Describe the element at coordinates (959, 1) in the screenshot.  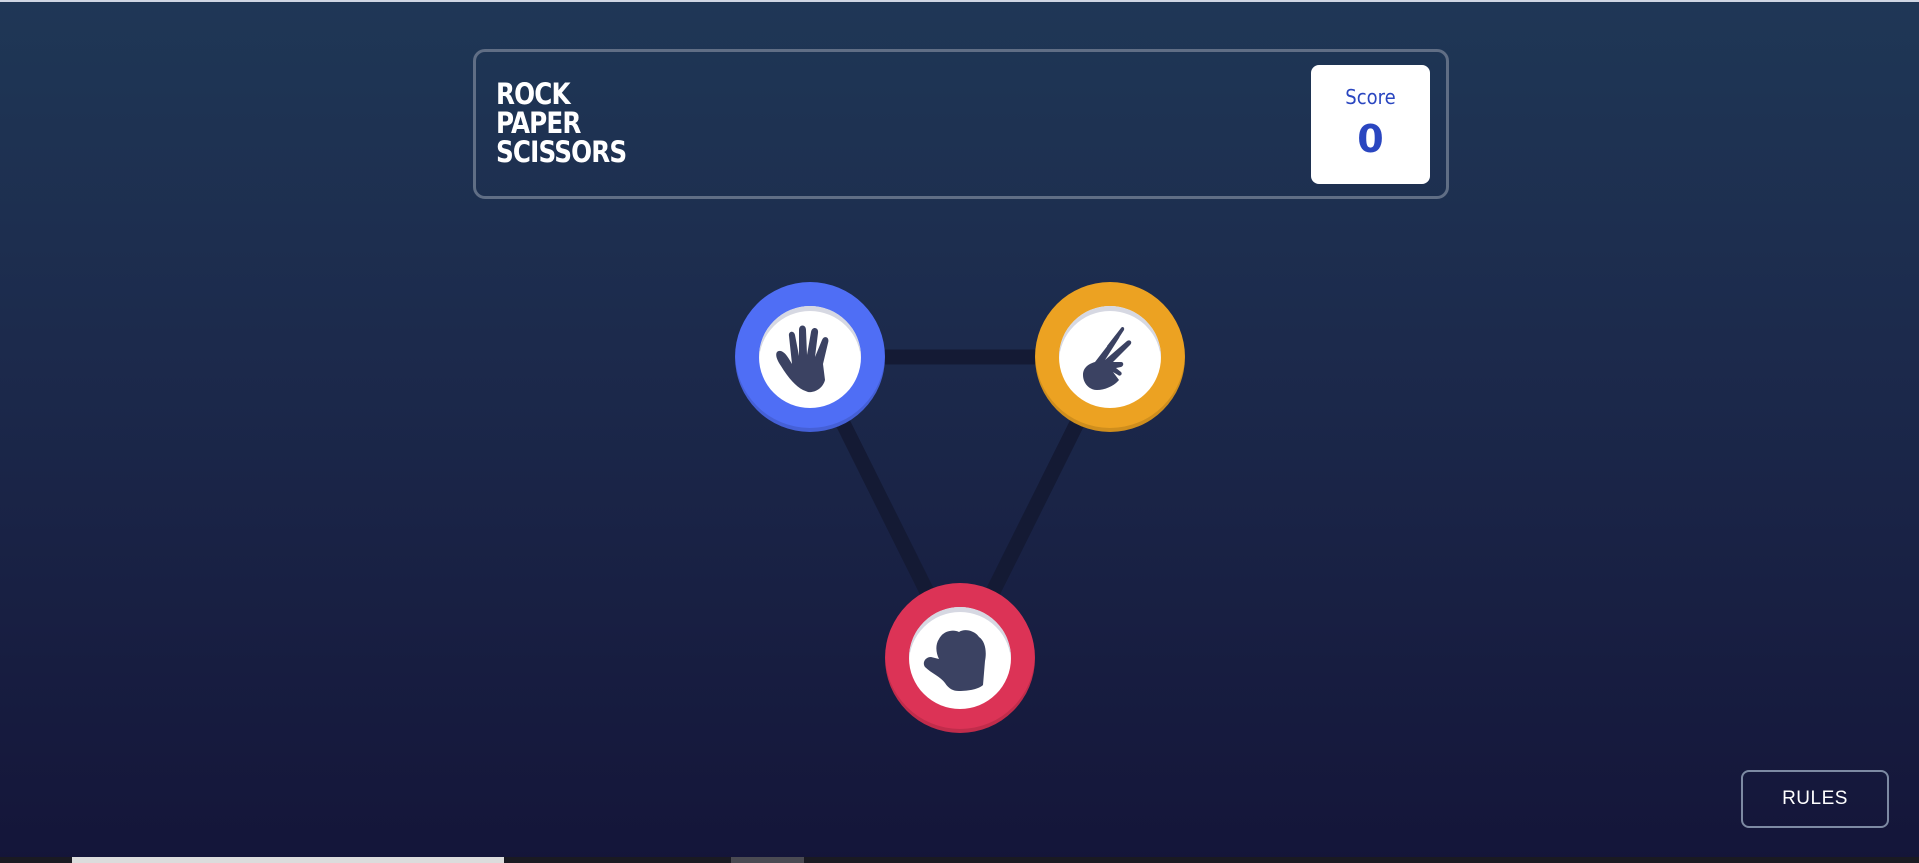
I see `window-top-border` at that location.